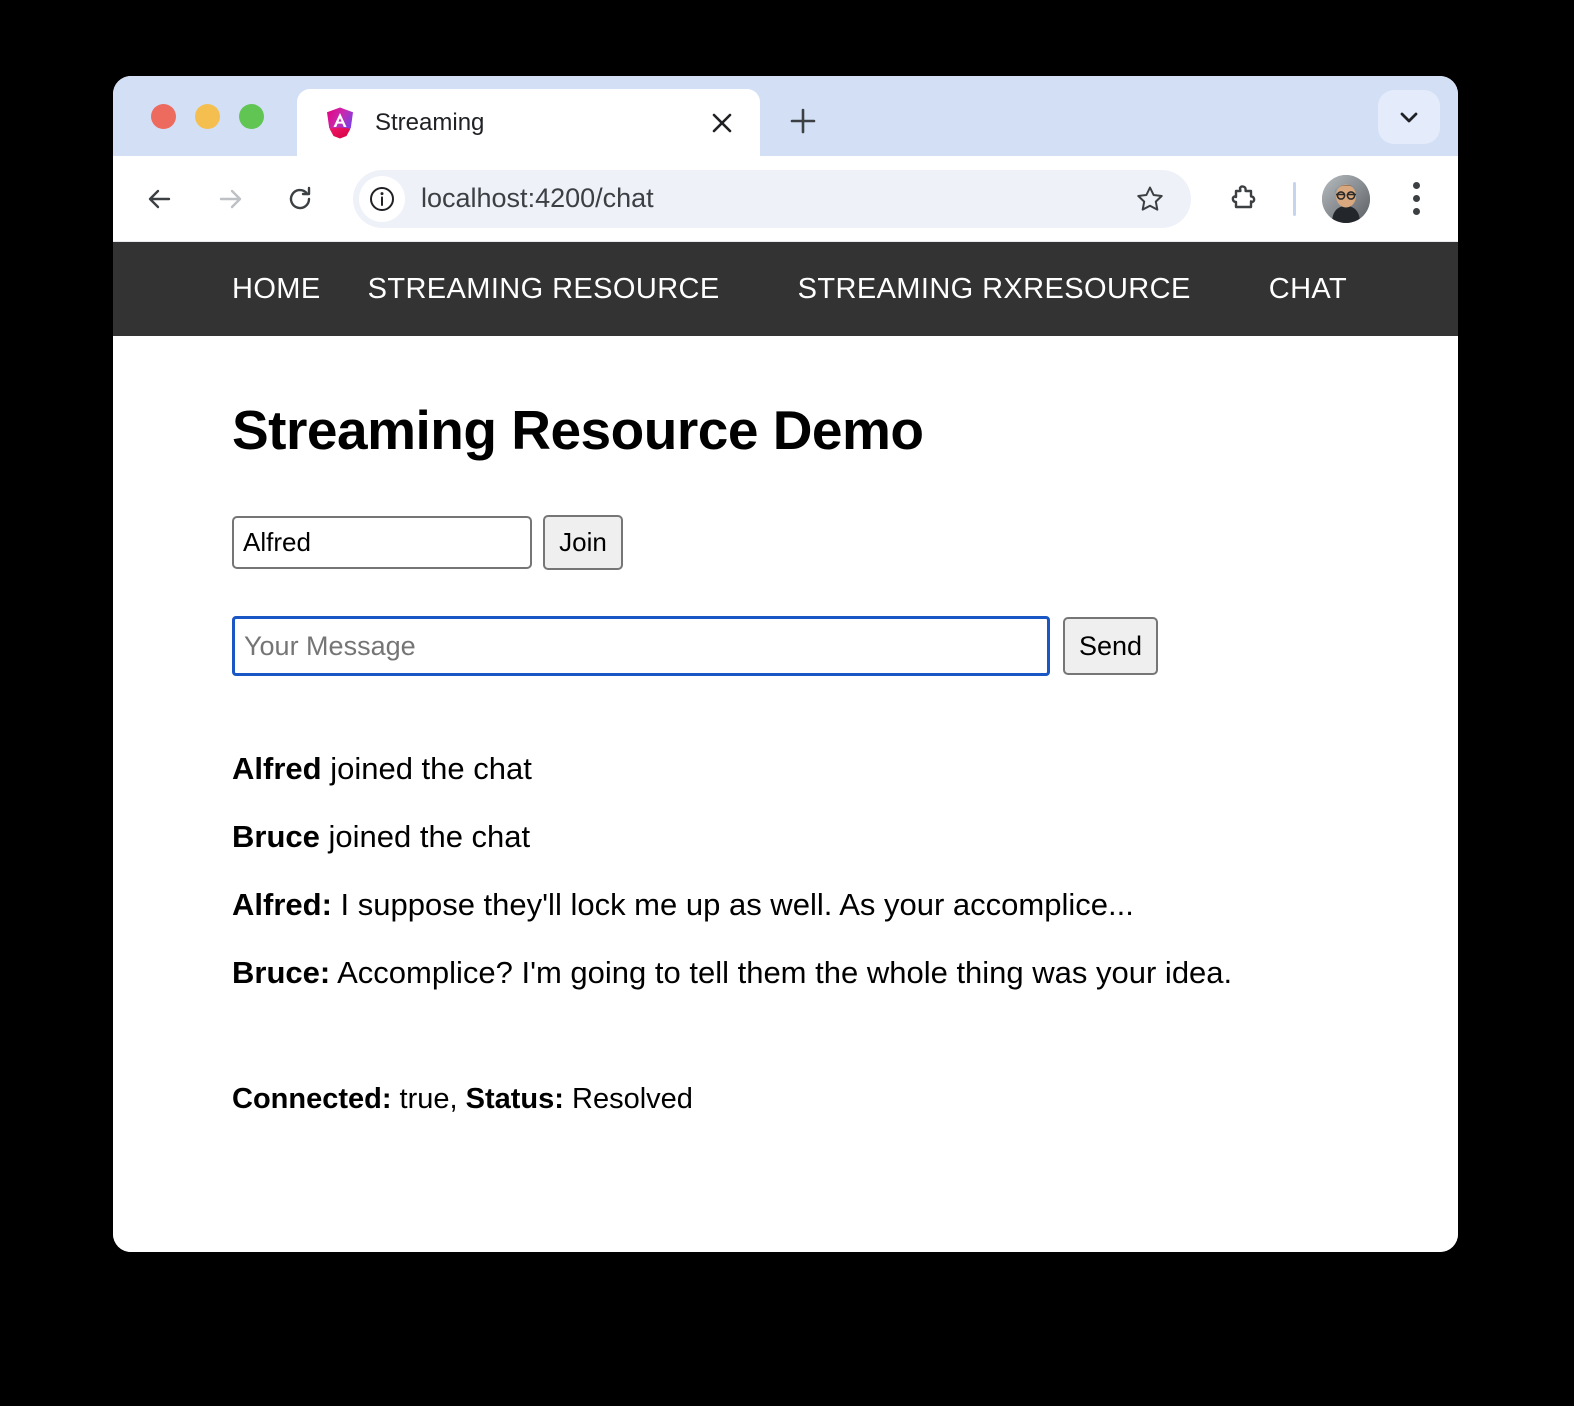  I want to click on puzzle-piece-icon, so click(1243, 196).